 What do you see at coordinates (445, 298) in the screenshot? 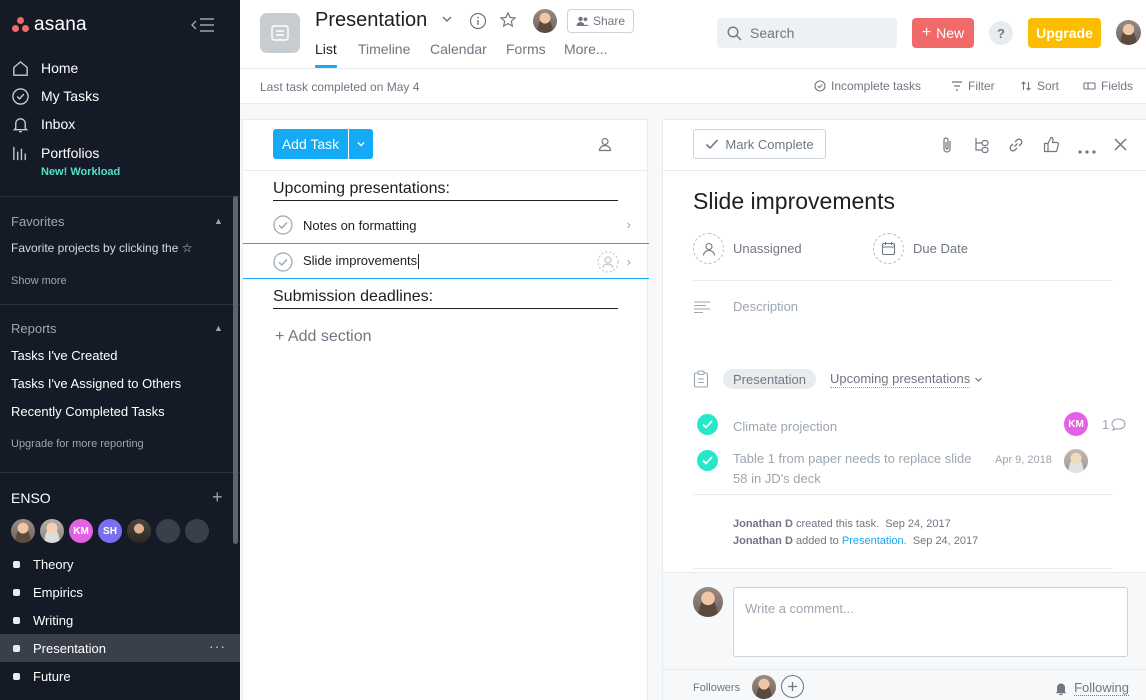
I see `section-header: Submission deadlines:` at bounding box center [445, 298].